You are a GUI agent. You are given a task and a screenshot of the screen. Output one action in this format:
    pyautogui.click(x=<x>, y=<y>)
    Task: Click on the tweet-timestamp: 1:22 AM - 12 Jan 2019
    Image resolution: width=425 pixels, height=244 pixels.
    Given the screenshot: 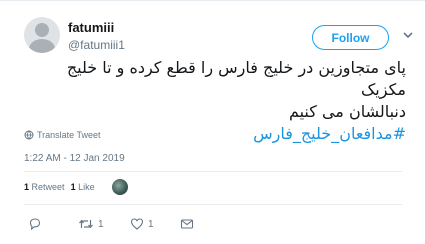 What is the action you would take?
    pyautogui.click(x=74, y=158)
    